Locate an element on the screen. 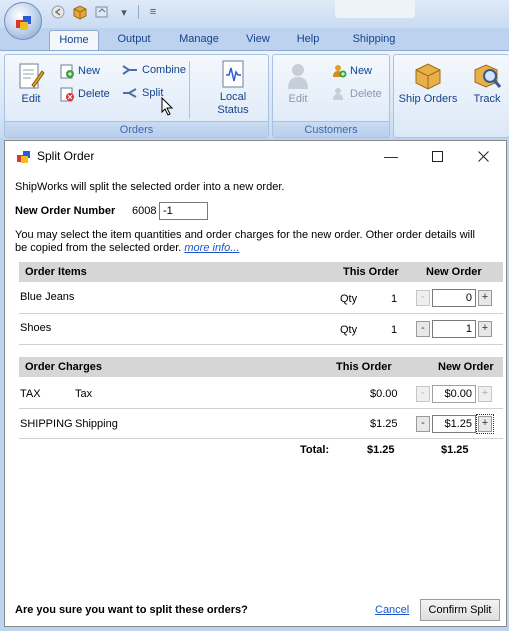  ship-orders-label: Ship Orders is located at coordinates (428, 99).